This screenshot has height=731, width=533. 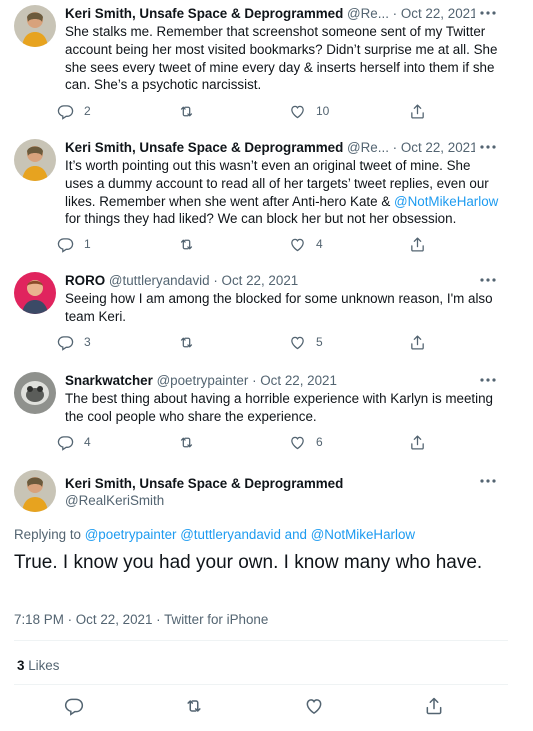 I want to click on main-tweet-actions, so click(x=266, y=707).